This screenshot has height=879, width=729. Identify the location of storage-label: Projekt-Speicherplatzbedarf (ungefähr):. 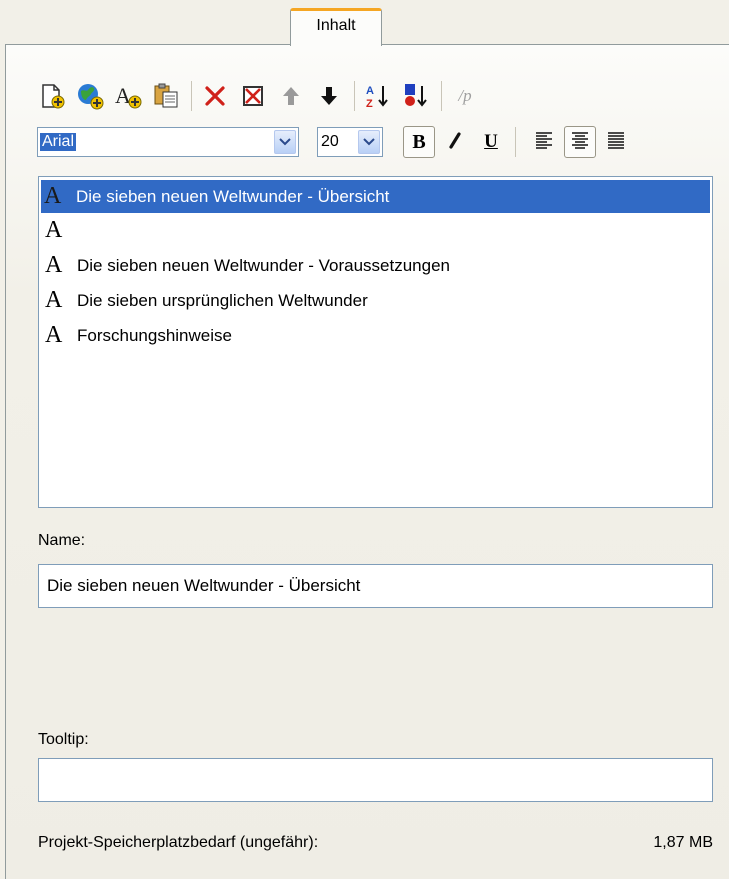
(178, 842).